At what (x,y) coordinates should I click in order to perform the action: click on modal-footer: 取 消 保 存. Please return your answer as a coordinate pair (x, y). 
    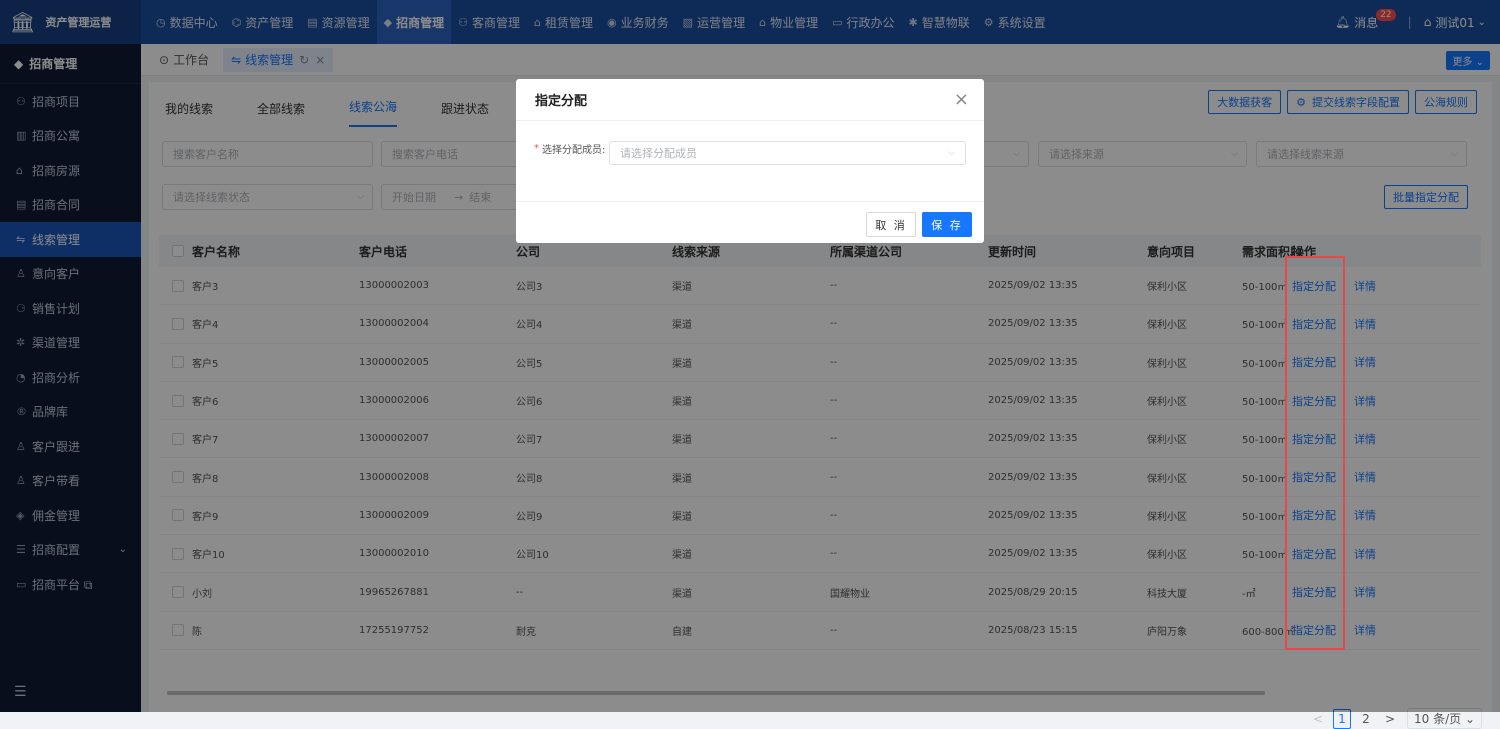
    Looking at the image, I should click on (750, 222).